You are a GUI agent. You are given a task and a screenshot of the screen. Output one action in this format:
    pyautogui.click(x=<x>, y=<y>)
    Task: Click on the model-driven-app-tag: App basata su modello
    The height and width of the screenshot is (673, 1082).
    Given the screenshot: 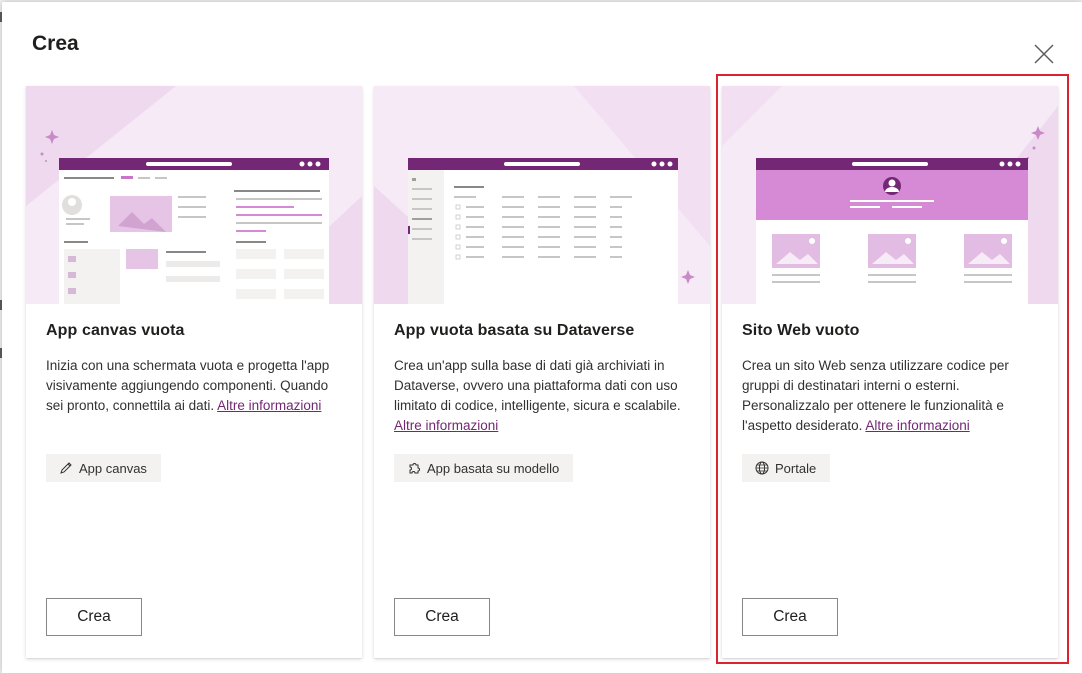 What is the action you would take?
    pyautogui.click(x=484, y=468)
    